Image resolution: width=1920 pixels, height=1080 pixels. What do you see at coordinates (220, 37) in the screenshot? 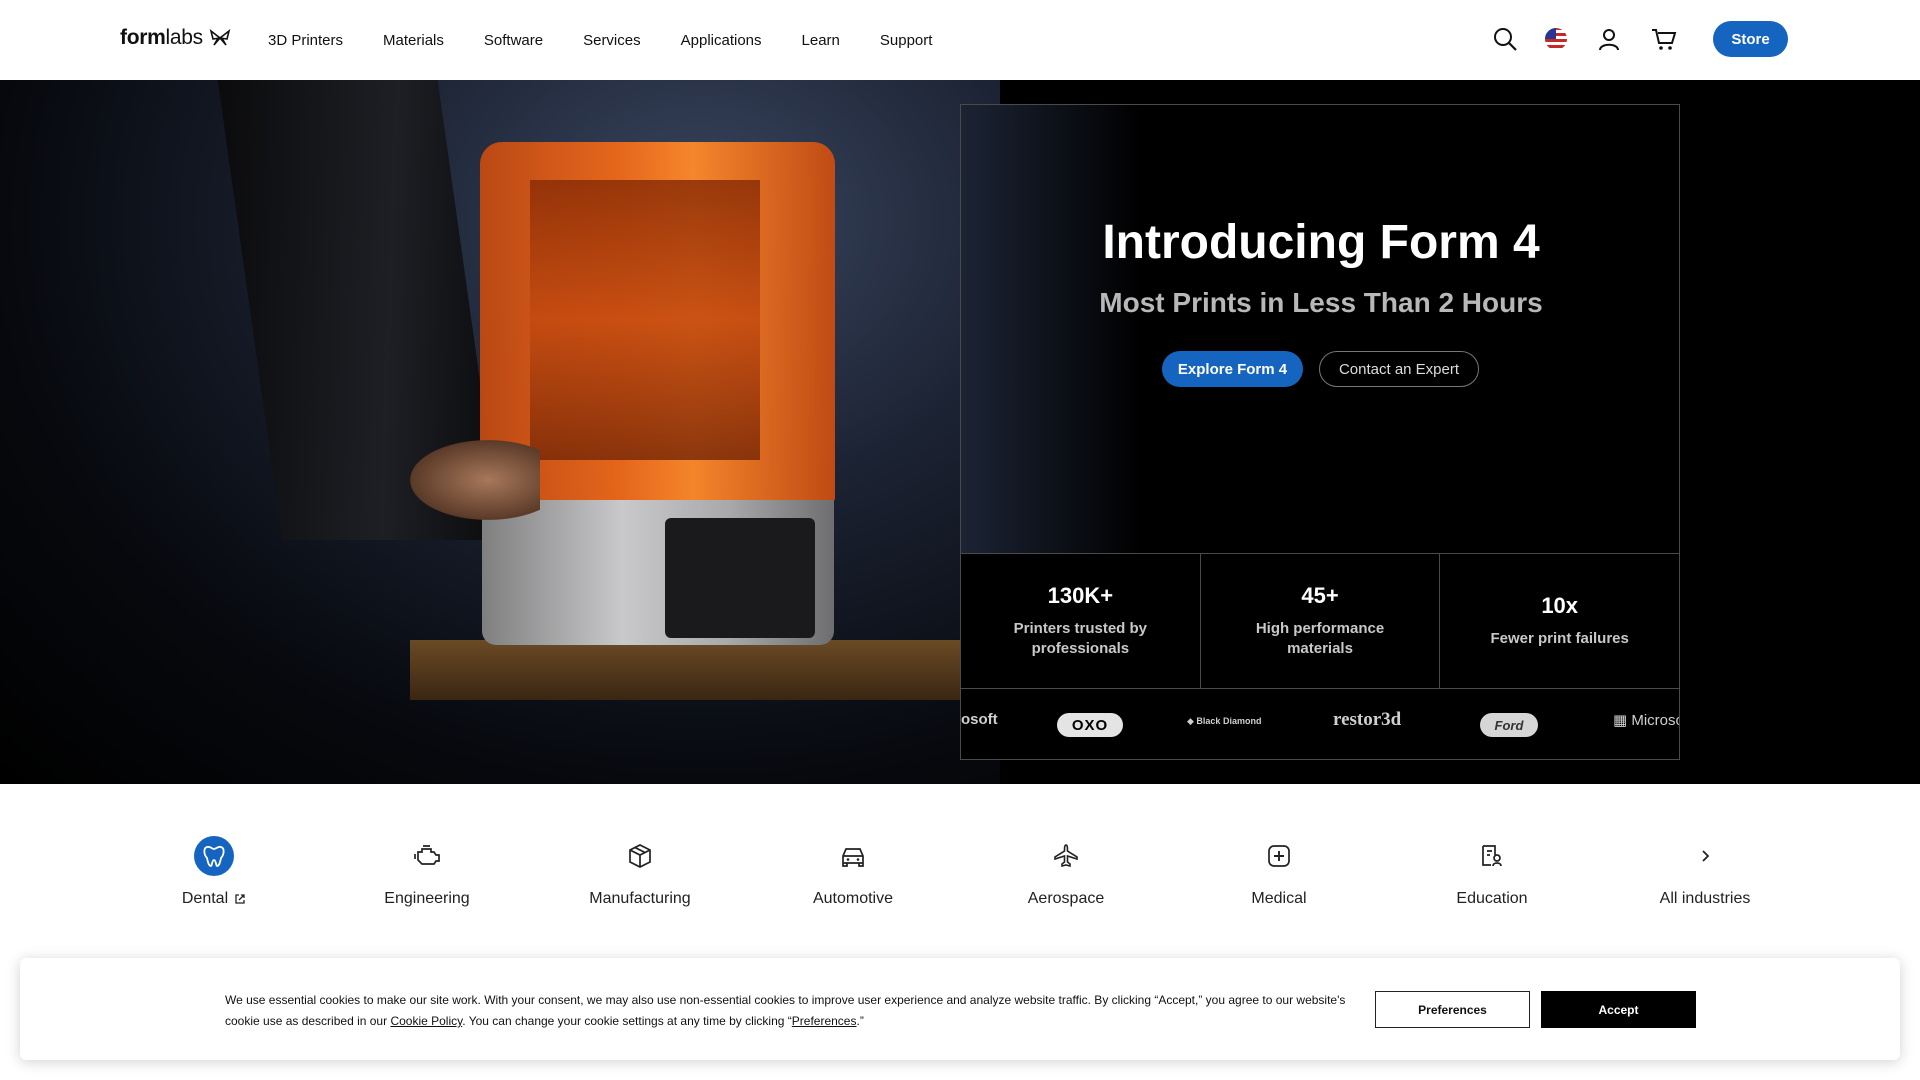
I see `butterfly-logo-icon` at bounding box center [220, 37].